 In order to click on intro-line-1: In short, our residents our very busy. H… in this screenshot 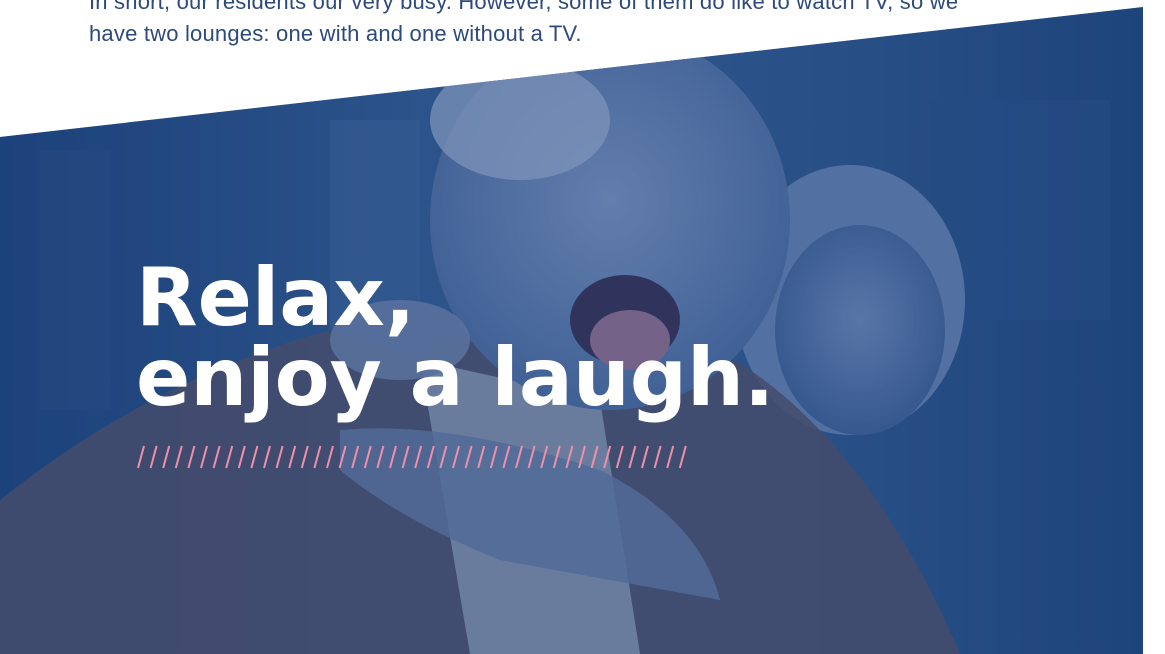, I will do `click(524, 7)`.